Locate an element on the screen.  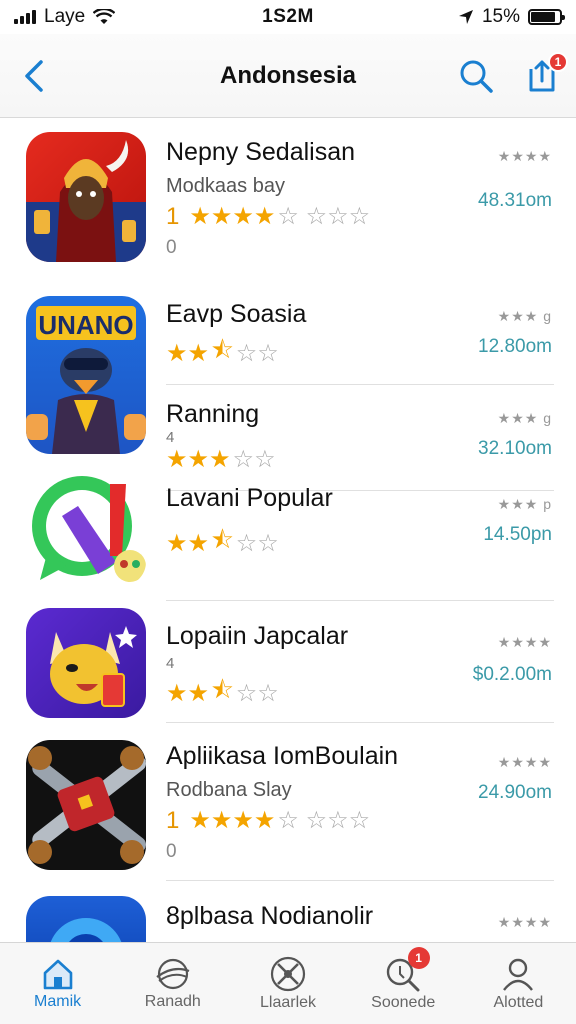
tab-person: Alotted is located at coordinates (518, 983).